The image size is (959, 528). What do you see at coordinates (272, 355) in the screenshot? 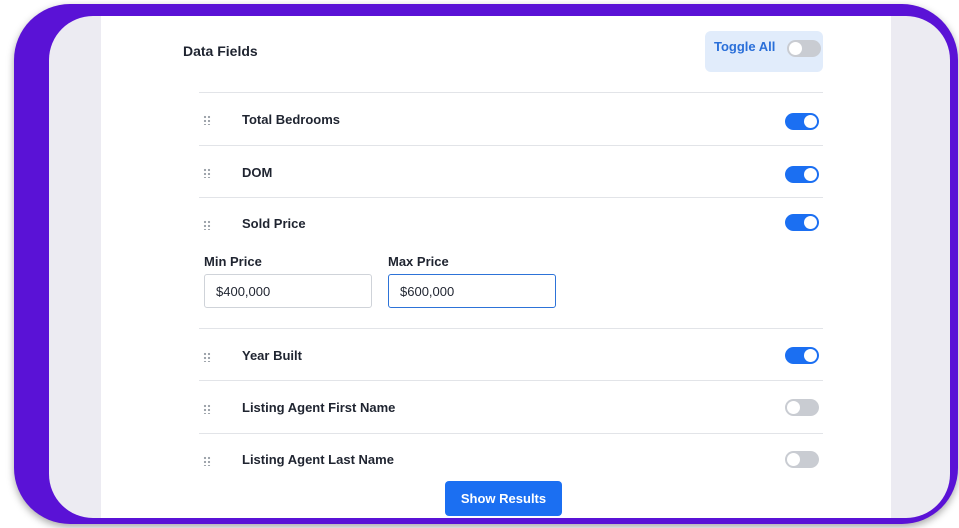
I see `field-label: Year Built` at bounding box center [272, 355].